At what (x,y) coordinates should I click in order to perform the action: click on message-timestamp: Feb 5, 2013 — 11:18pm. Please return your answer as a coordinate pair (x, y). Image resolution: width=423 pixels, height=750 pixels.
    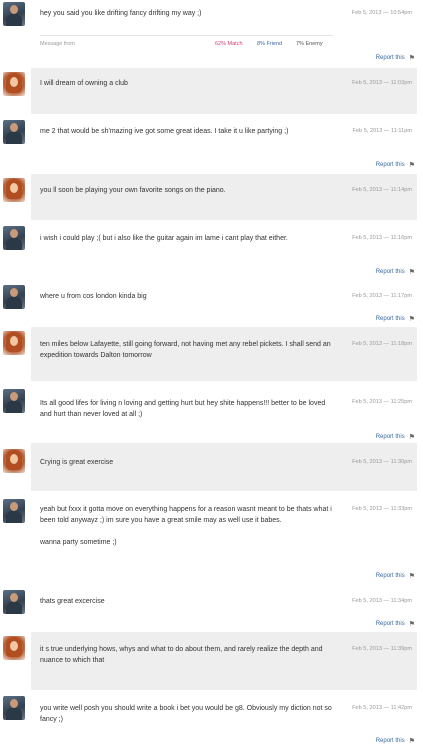
    Looking at the image, I should click on (382, 344).